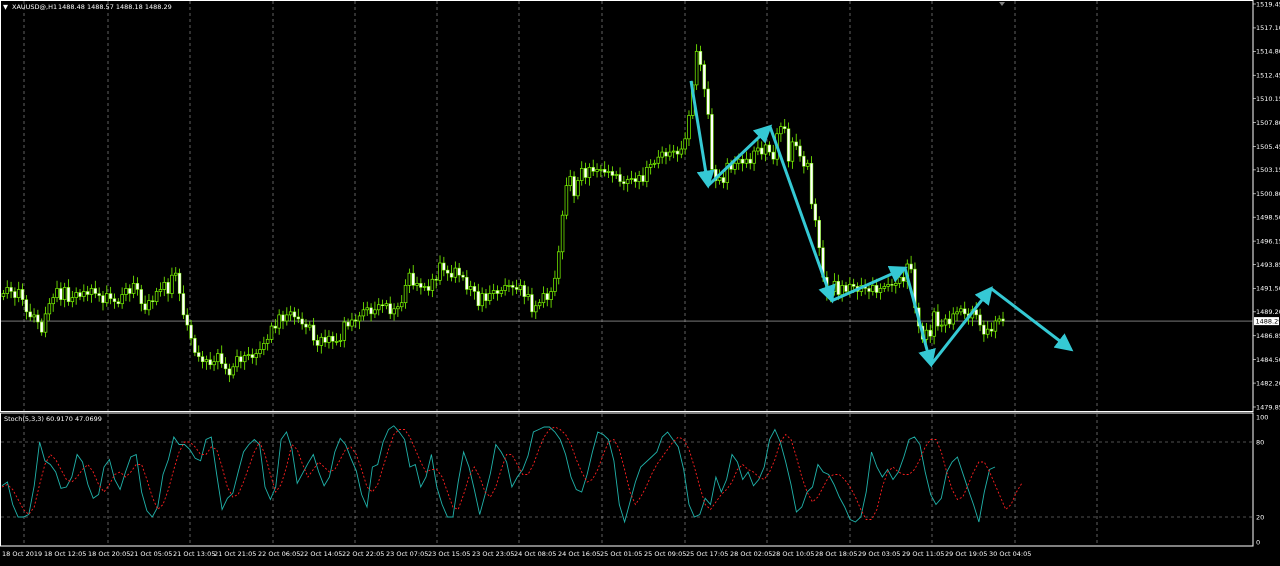 The image size is (1280, 566). Describe the element at coordinates (1268, 218) in the screenshot. I see `price-tick-label-9: 1498.50` at that location.